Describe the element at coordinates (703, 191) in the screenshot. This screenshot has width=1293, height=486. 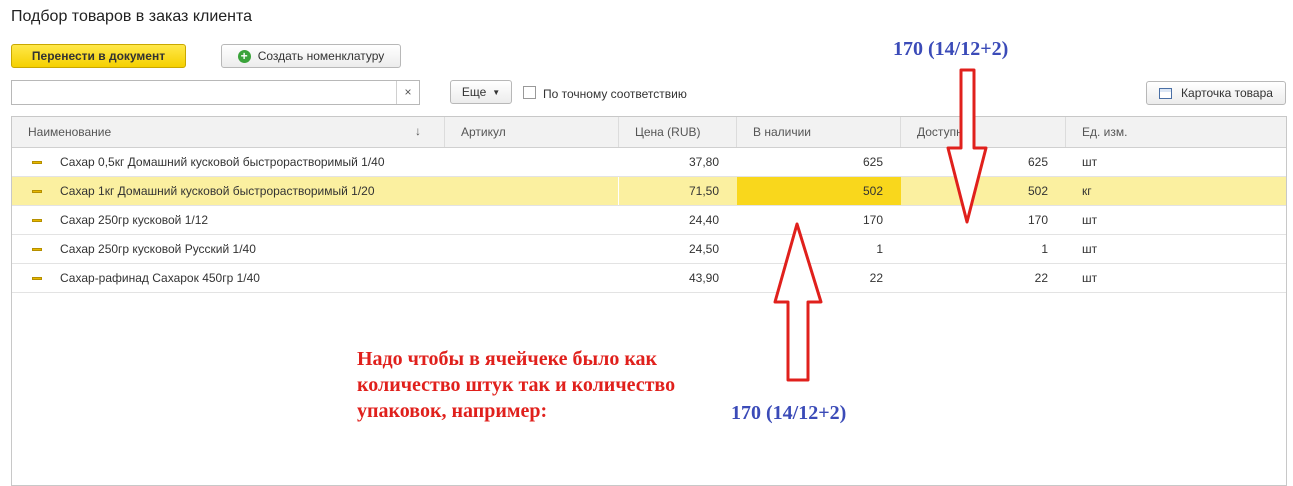
I see `cell-price: 71,50` at that location.